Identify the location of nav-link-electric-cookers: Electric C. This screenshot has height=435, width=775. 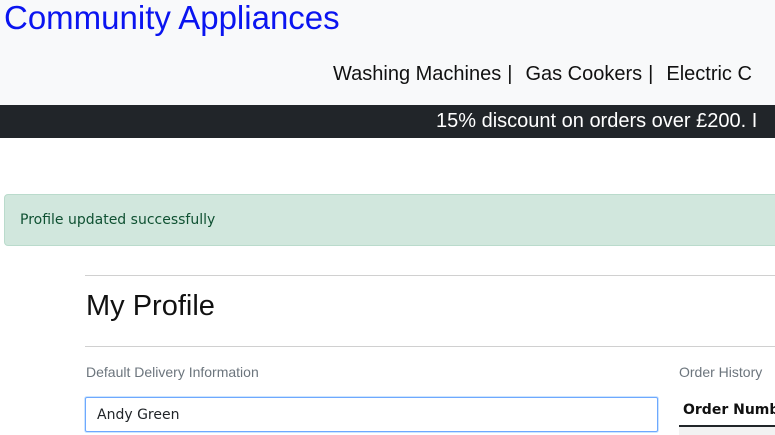
(709, 74).